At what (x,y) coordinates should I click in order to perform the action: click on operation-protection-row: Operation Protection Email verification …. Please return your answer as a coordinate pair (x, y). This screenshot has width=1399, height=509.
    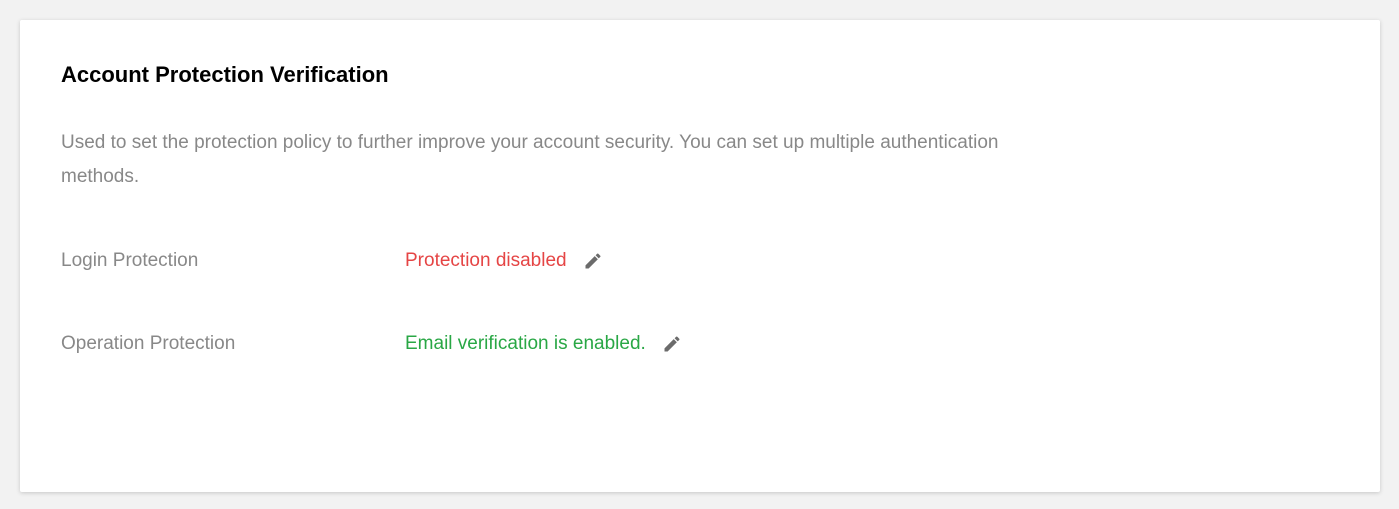
    Looking at the image, I should click on (372, 344).